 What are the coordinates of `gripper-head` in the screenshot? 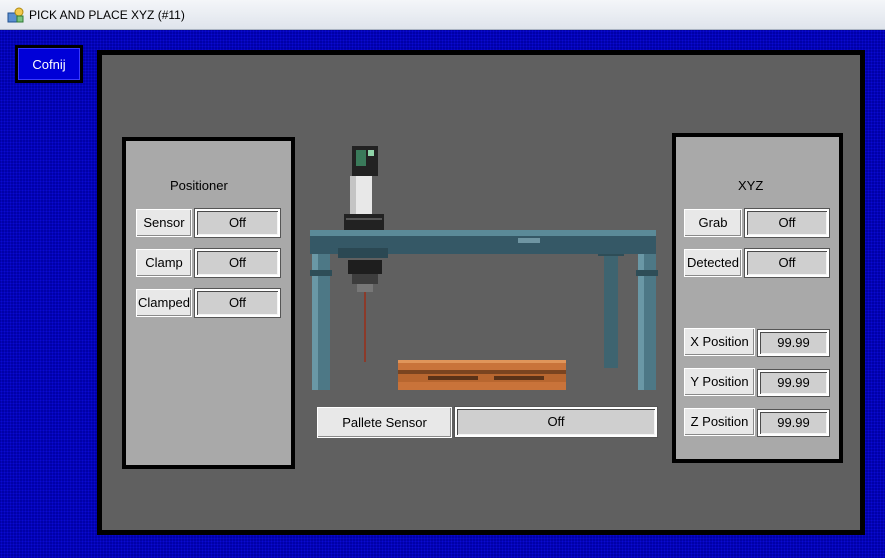 It's located at (365, 311).